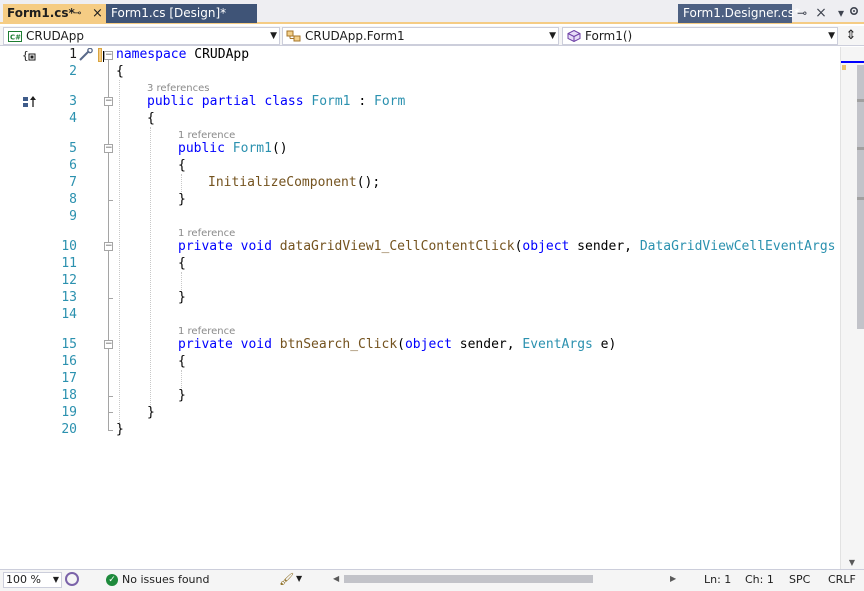  I want to click on tab-form1-design: Form1.cs [Design]*, so click(181, 13).